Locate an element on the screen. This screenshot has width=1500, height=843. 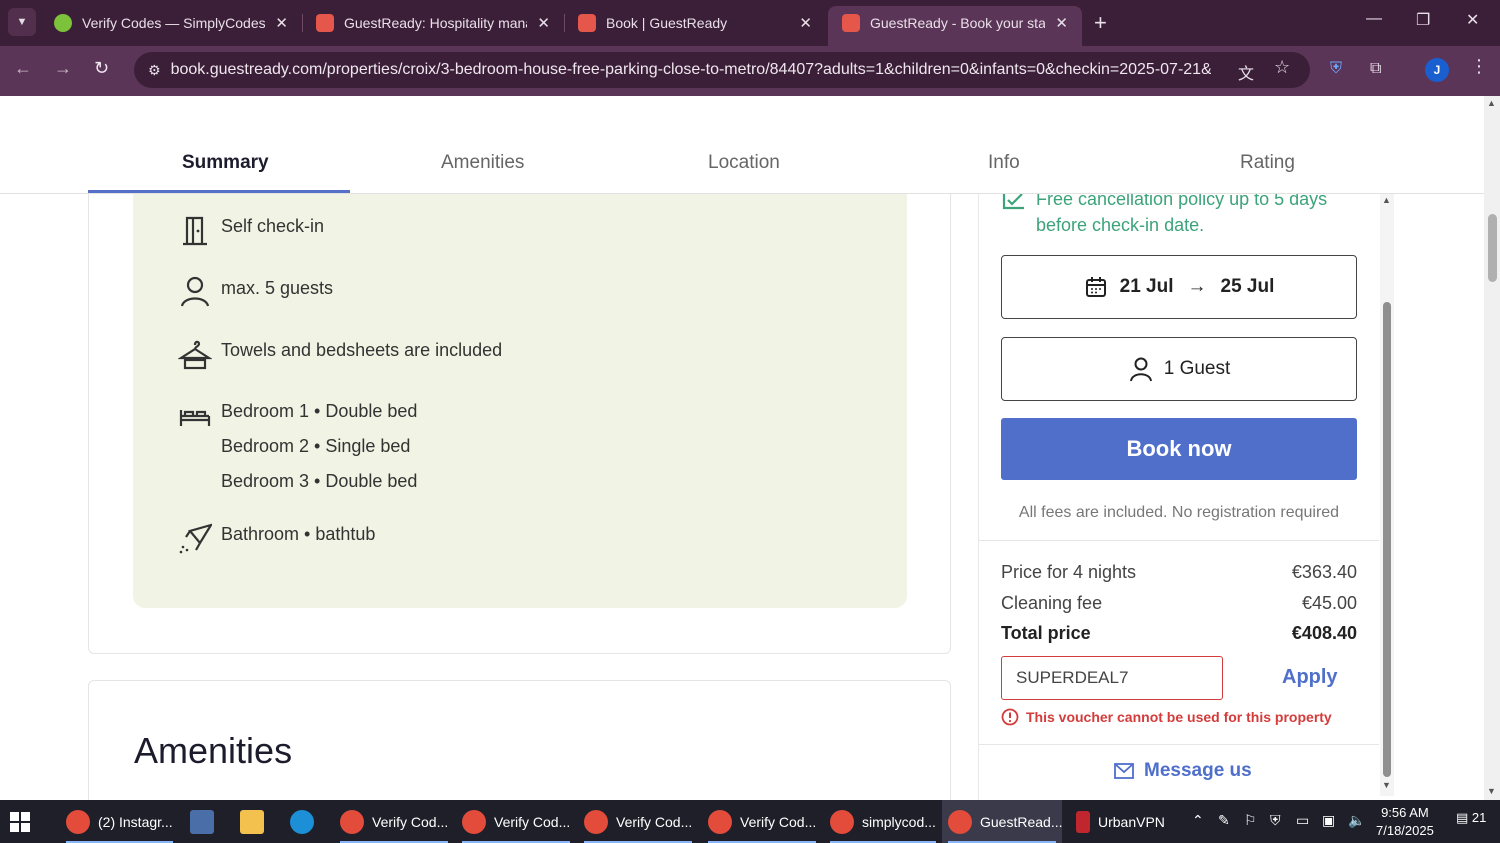
sidebar-scrollbar: ▲ ▼ is located at coordinates (1387, 494).